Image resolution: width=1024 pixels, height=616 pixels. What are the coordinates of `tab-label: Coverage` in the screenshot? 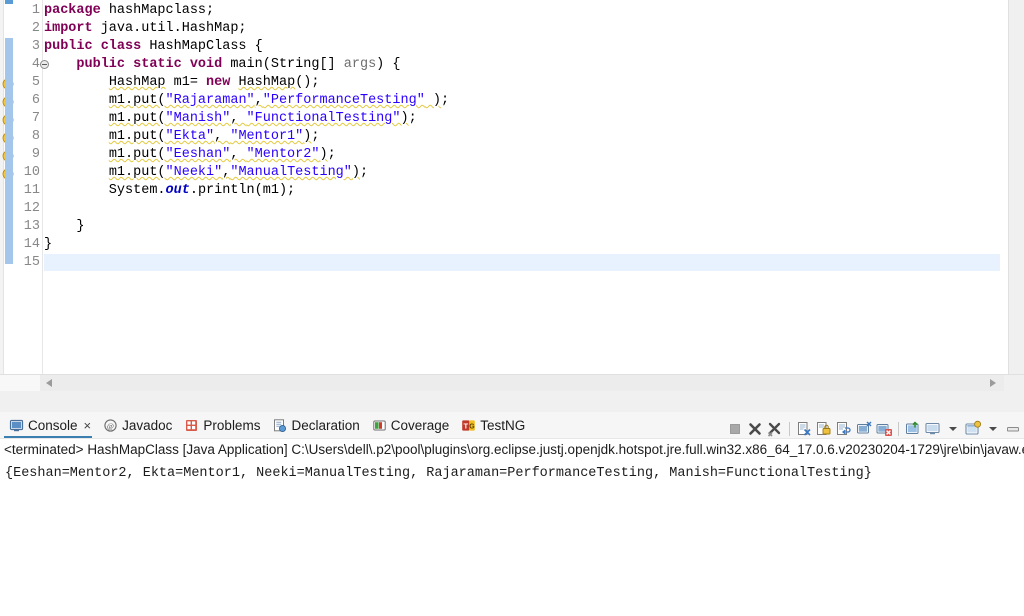 It's located at (420, 425).